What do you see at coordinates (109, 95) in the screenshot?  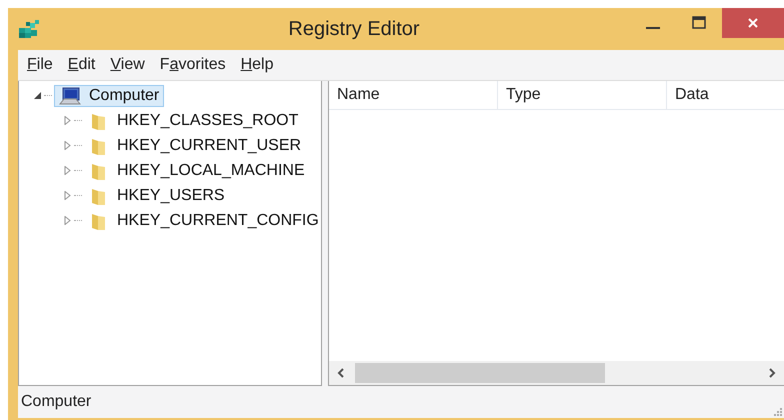 I see `tree-item: Computer` at bounding box center [109, 95].